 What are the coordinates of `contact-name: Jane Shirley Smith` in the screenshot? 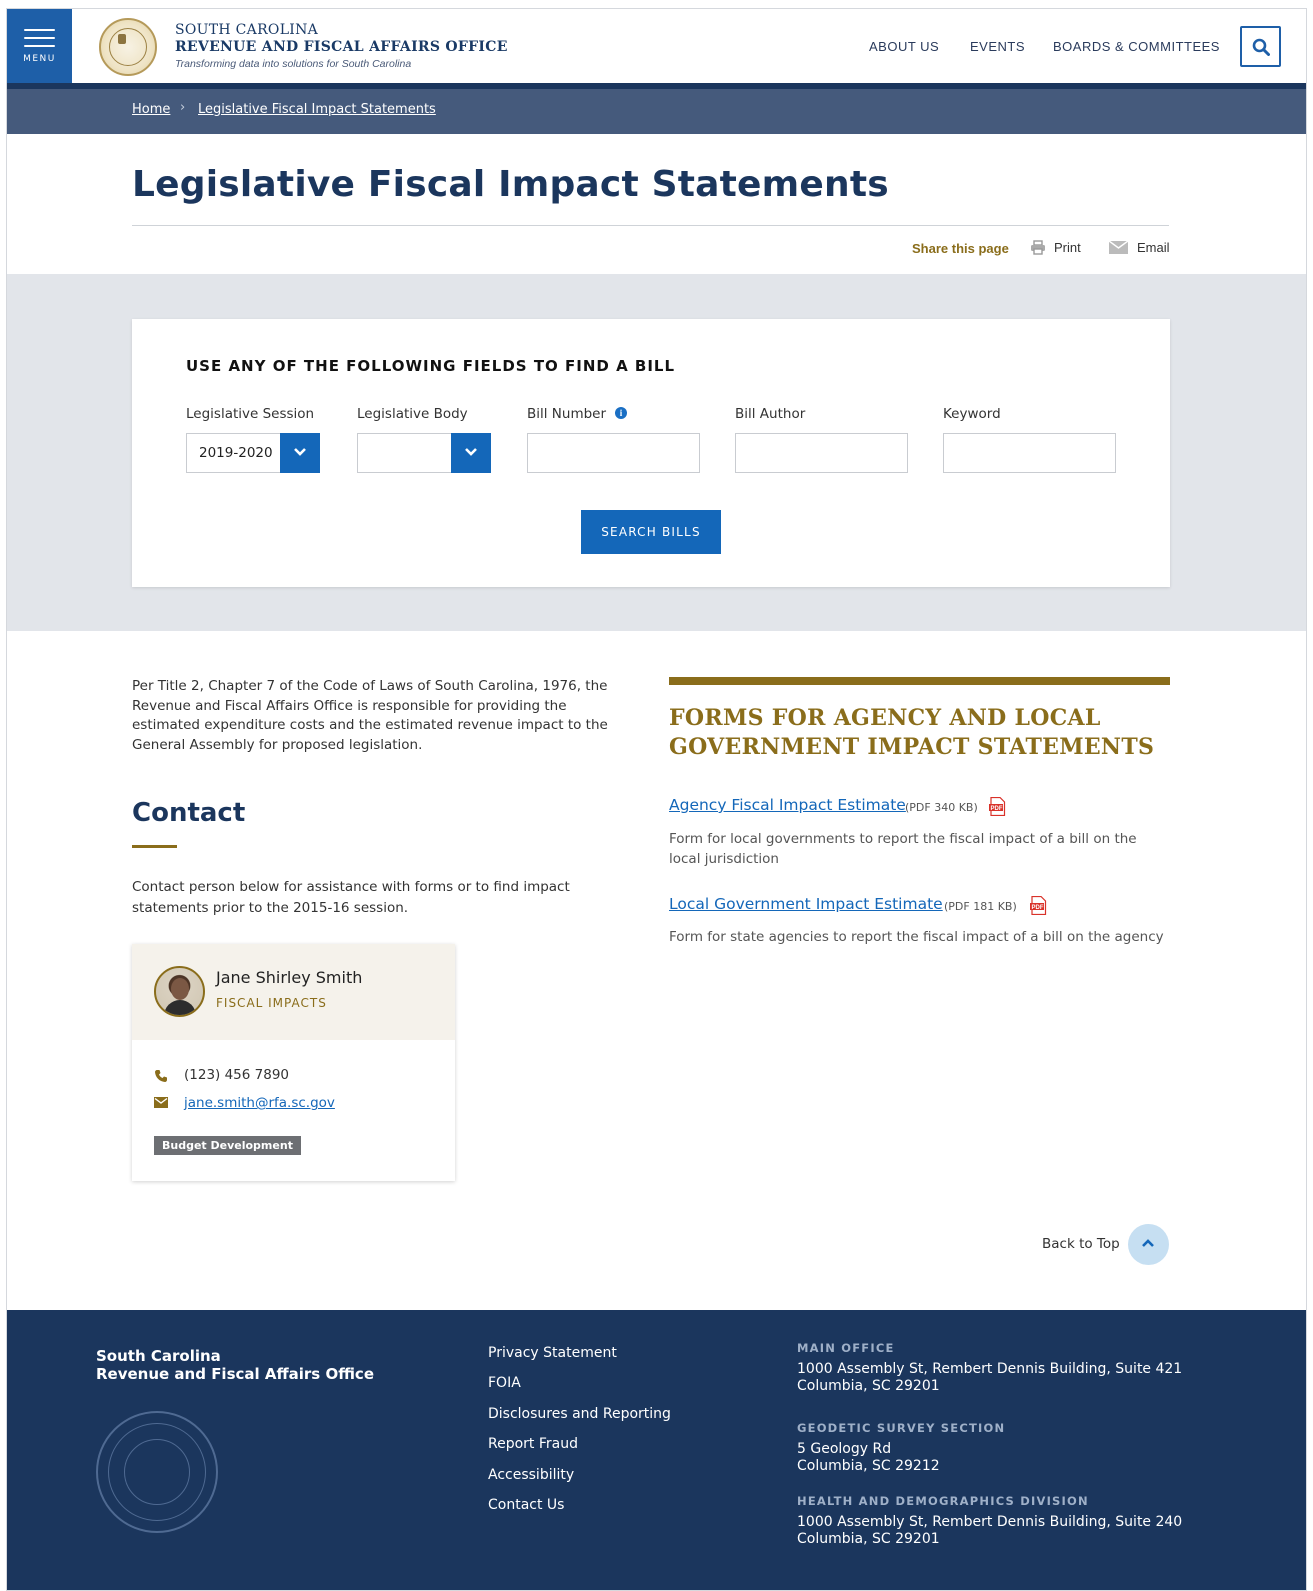 It's located at (289, 977).